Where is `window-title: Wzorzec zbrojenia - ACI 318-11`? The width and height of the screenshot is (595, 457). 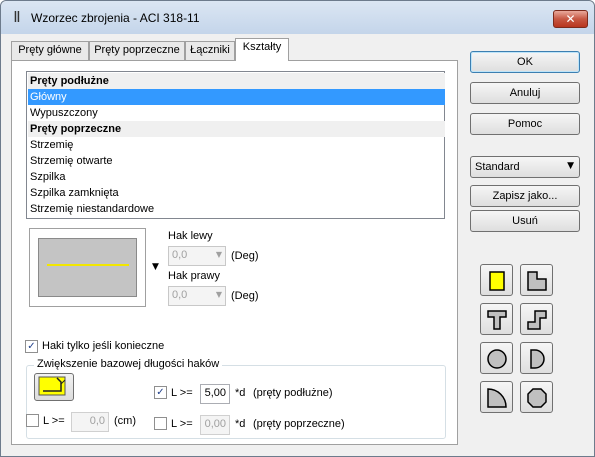 window-title: Wzorzec zbrojenia - ACI 318-11 is located at coordinates (115, 18).